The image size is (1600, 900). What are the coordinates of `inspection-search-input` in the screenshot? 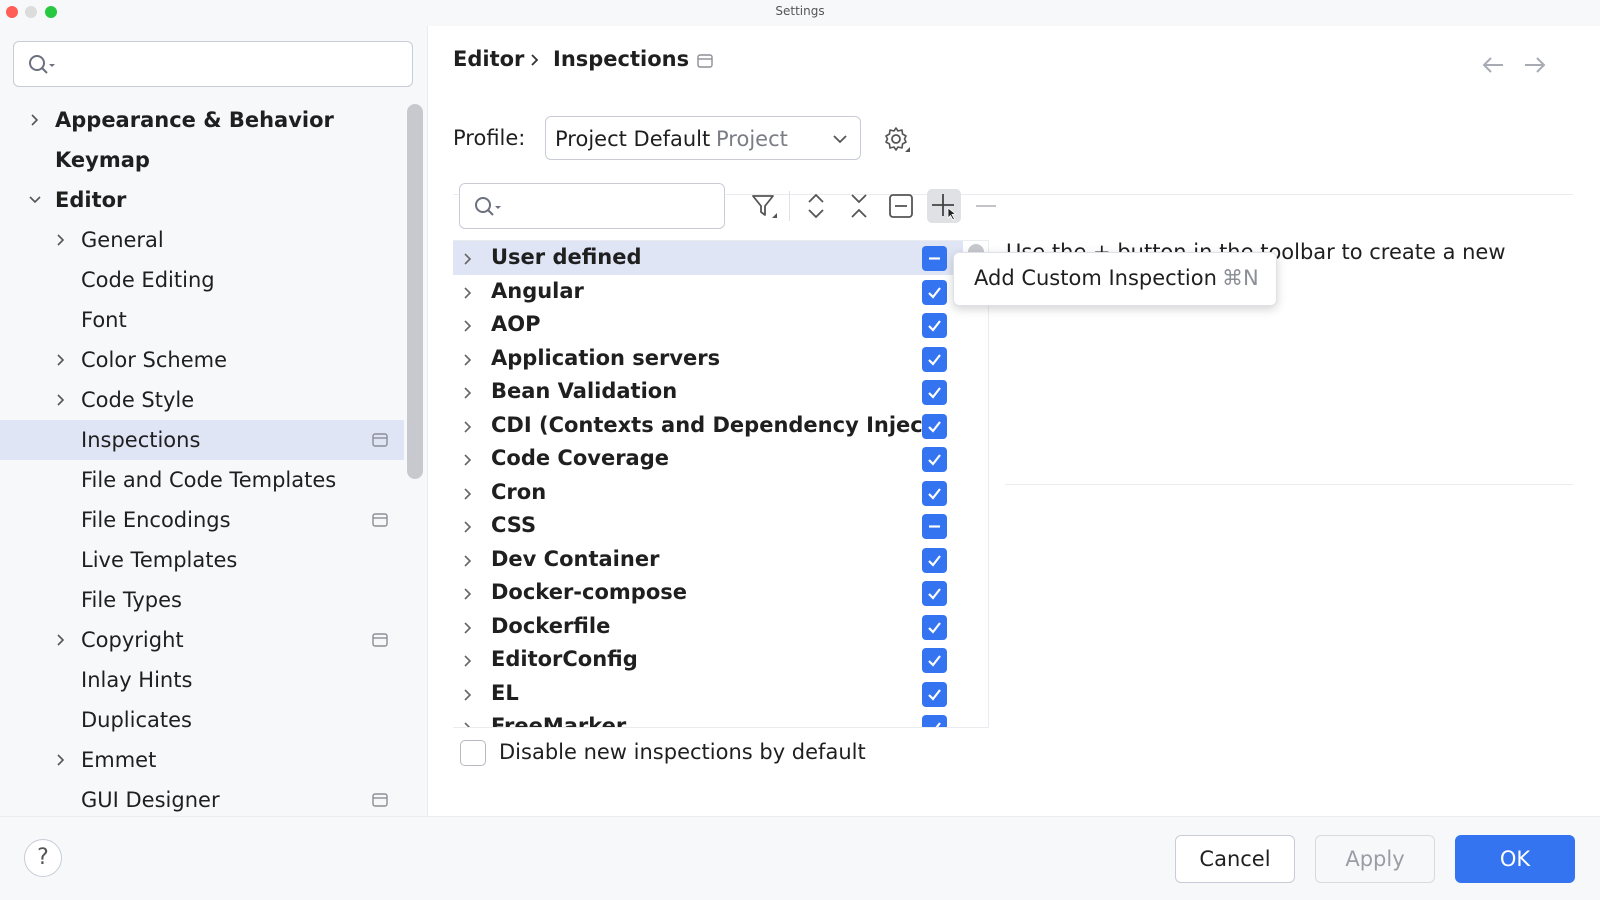 It's located at (592, 206).